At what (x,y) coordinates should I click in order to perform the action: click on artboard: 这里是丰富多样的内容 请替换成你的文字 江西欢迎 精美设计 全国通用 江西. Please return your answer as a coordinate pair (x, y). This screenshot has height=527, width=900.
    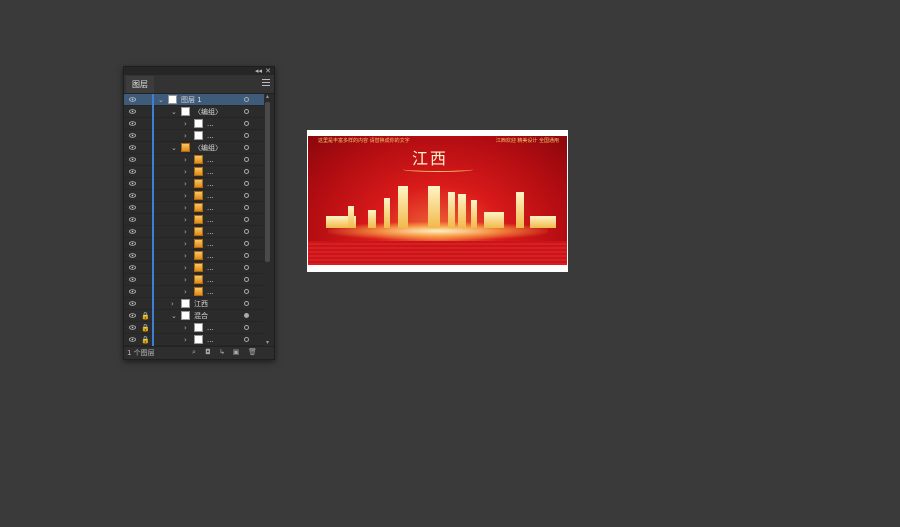
    Looking at the image, I should click on (437, 201).